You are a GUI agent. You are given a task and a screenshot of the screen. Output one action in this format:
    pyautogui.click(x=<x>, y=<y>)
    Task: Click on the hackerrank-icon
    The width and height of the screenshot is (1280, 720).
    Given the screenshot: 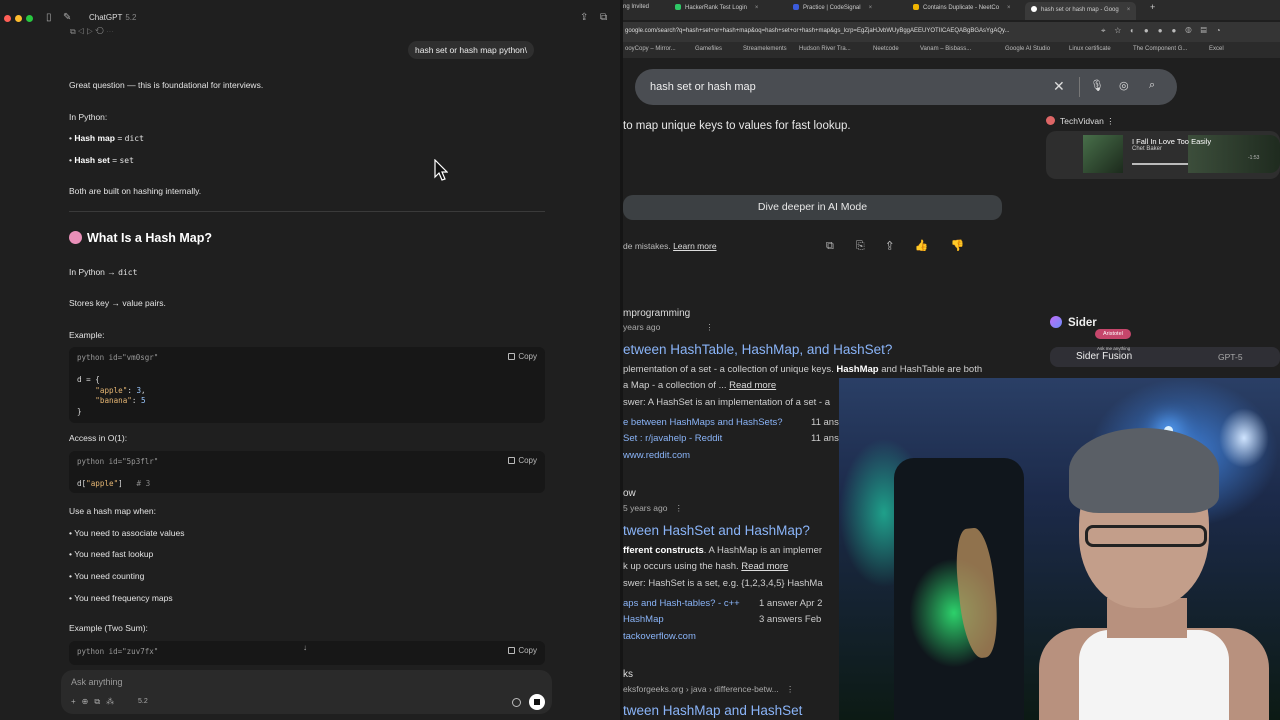 What is the action you would take?
    pyautogui.click(x=678, y=7)
    